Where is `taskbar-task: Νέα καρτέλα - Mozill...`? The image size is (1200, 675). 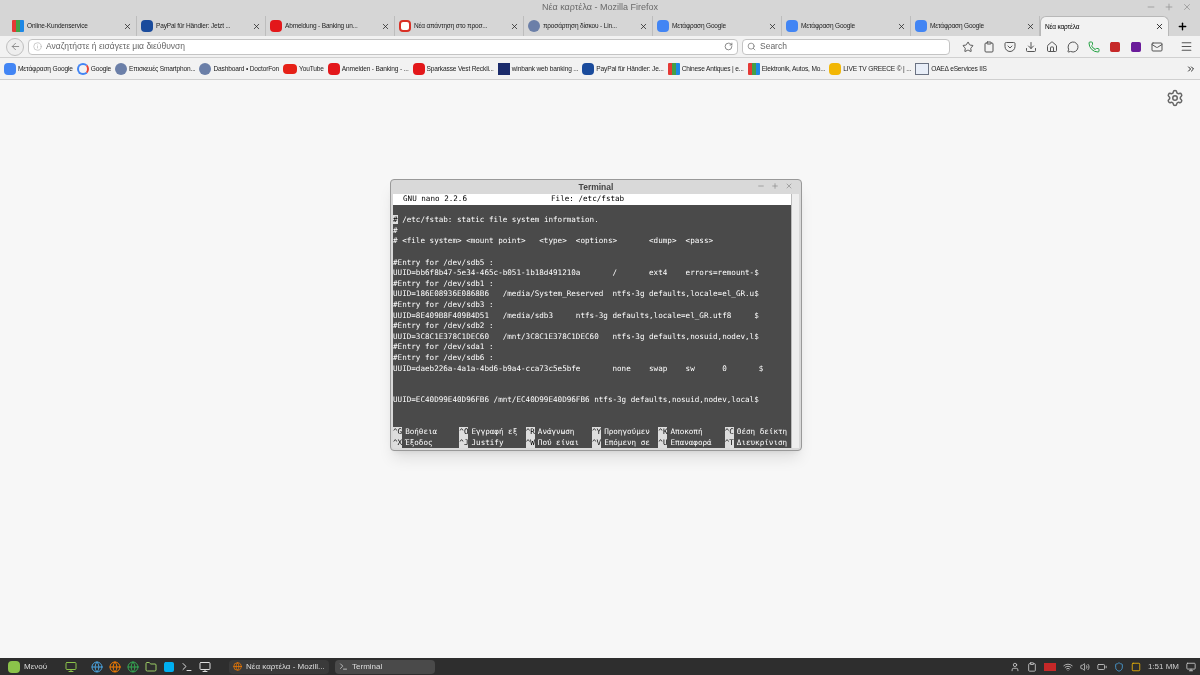
taskbar-task: Νέα καρτέλα - Mozill... is located at coordinates (279, 666).